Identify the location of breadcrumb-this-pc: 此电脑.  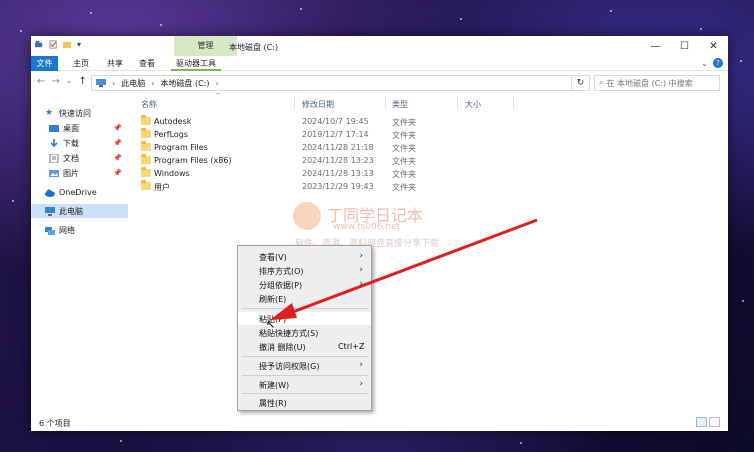
(133, 83).